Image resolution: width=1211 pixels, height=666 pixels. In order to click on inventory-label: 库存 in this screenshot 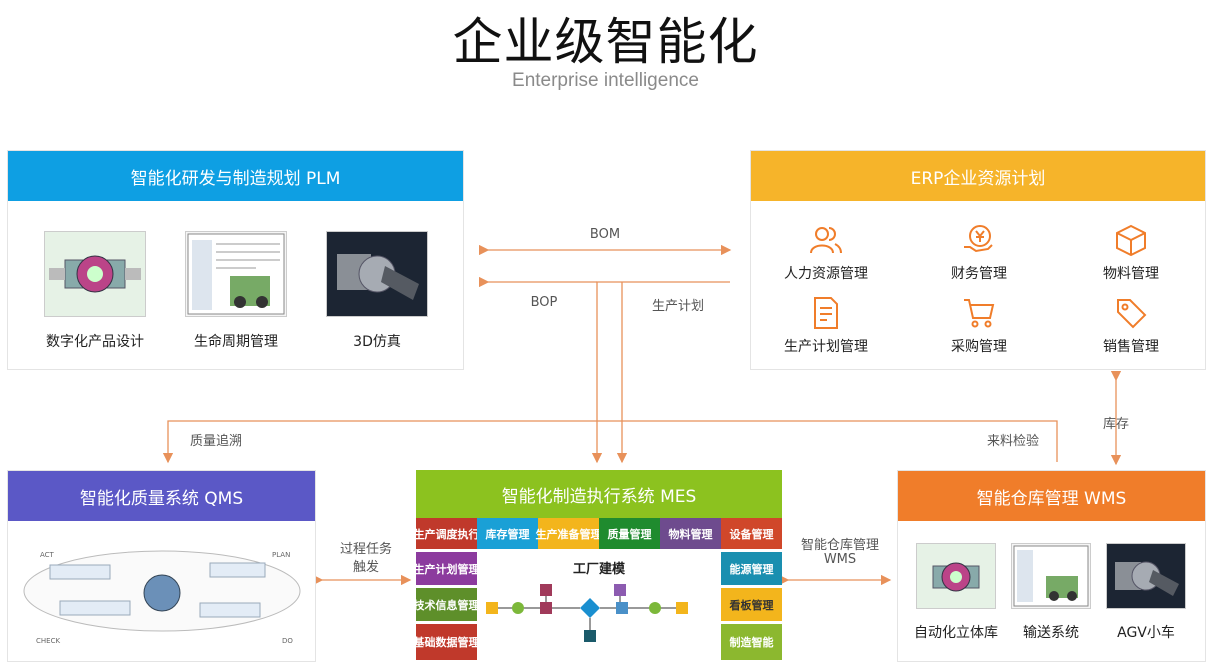, I will do `click(1115, 424)`.